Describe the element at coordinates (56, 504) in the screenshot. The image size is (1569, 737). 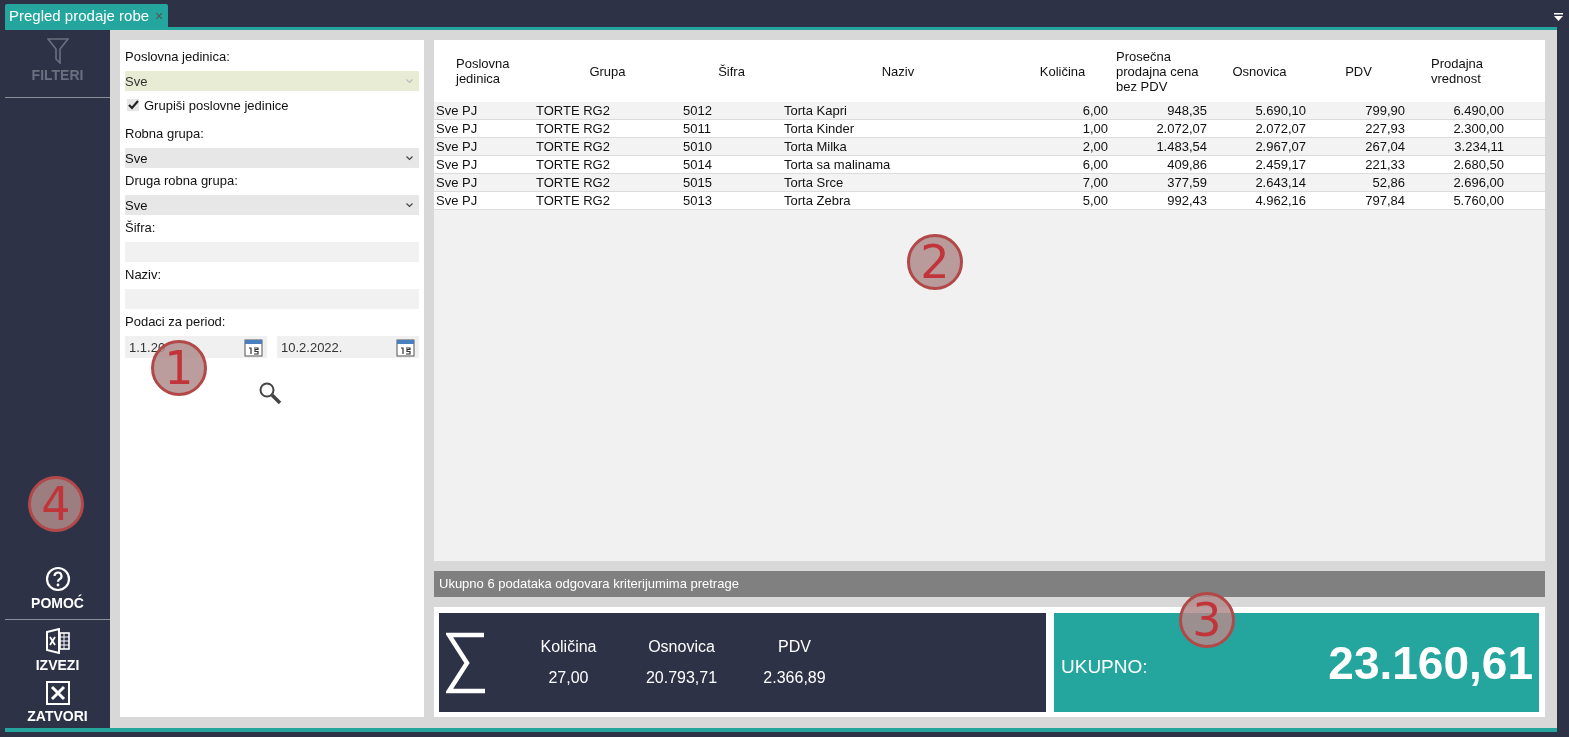
I see `callout: 4` at that location.